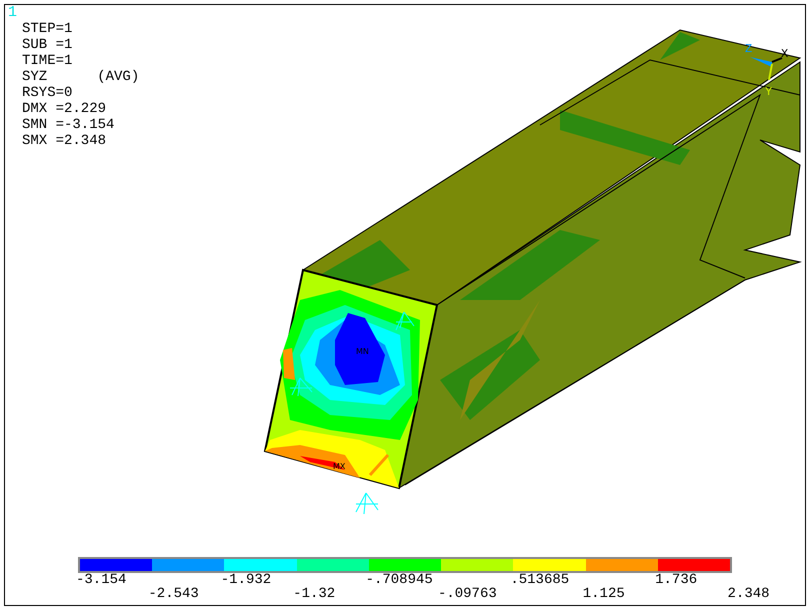 The width and height of the screenshot is (810, 610). What do you see at coordinates (118, 77) in the screenshot?
I see `result-info-note: (AVG)` at bounding box center [118, 77].